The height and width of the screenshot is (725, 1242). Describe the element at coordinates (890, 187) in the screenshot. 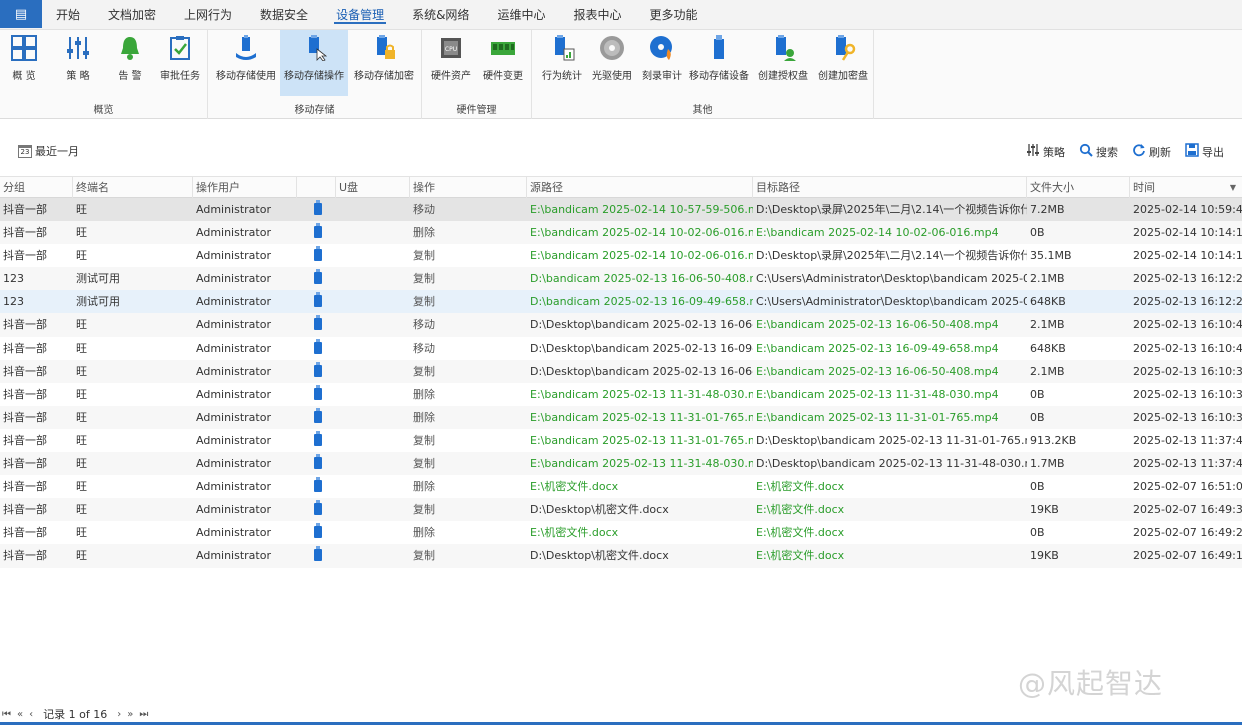

I see `column-header-target-path: 目标路径` at that location.